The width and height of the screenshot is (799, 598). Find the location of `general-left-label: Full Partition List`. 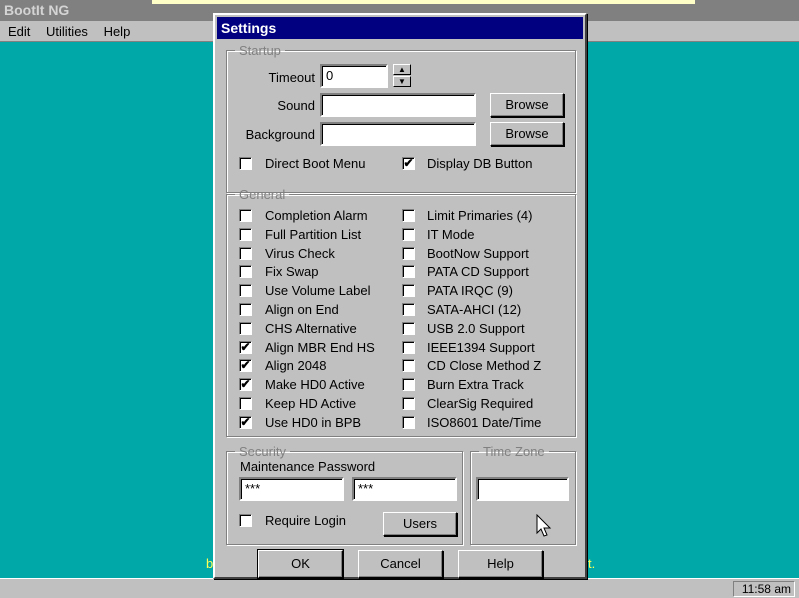

general-left-label: Full Partition List is located at coordinates (313, 234).